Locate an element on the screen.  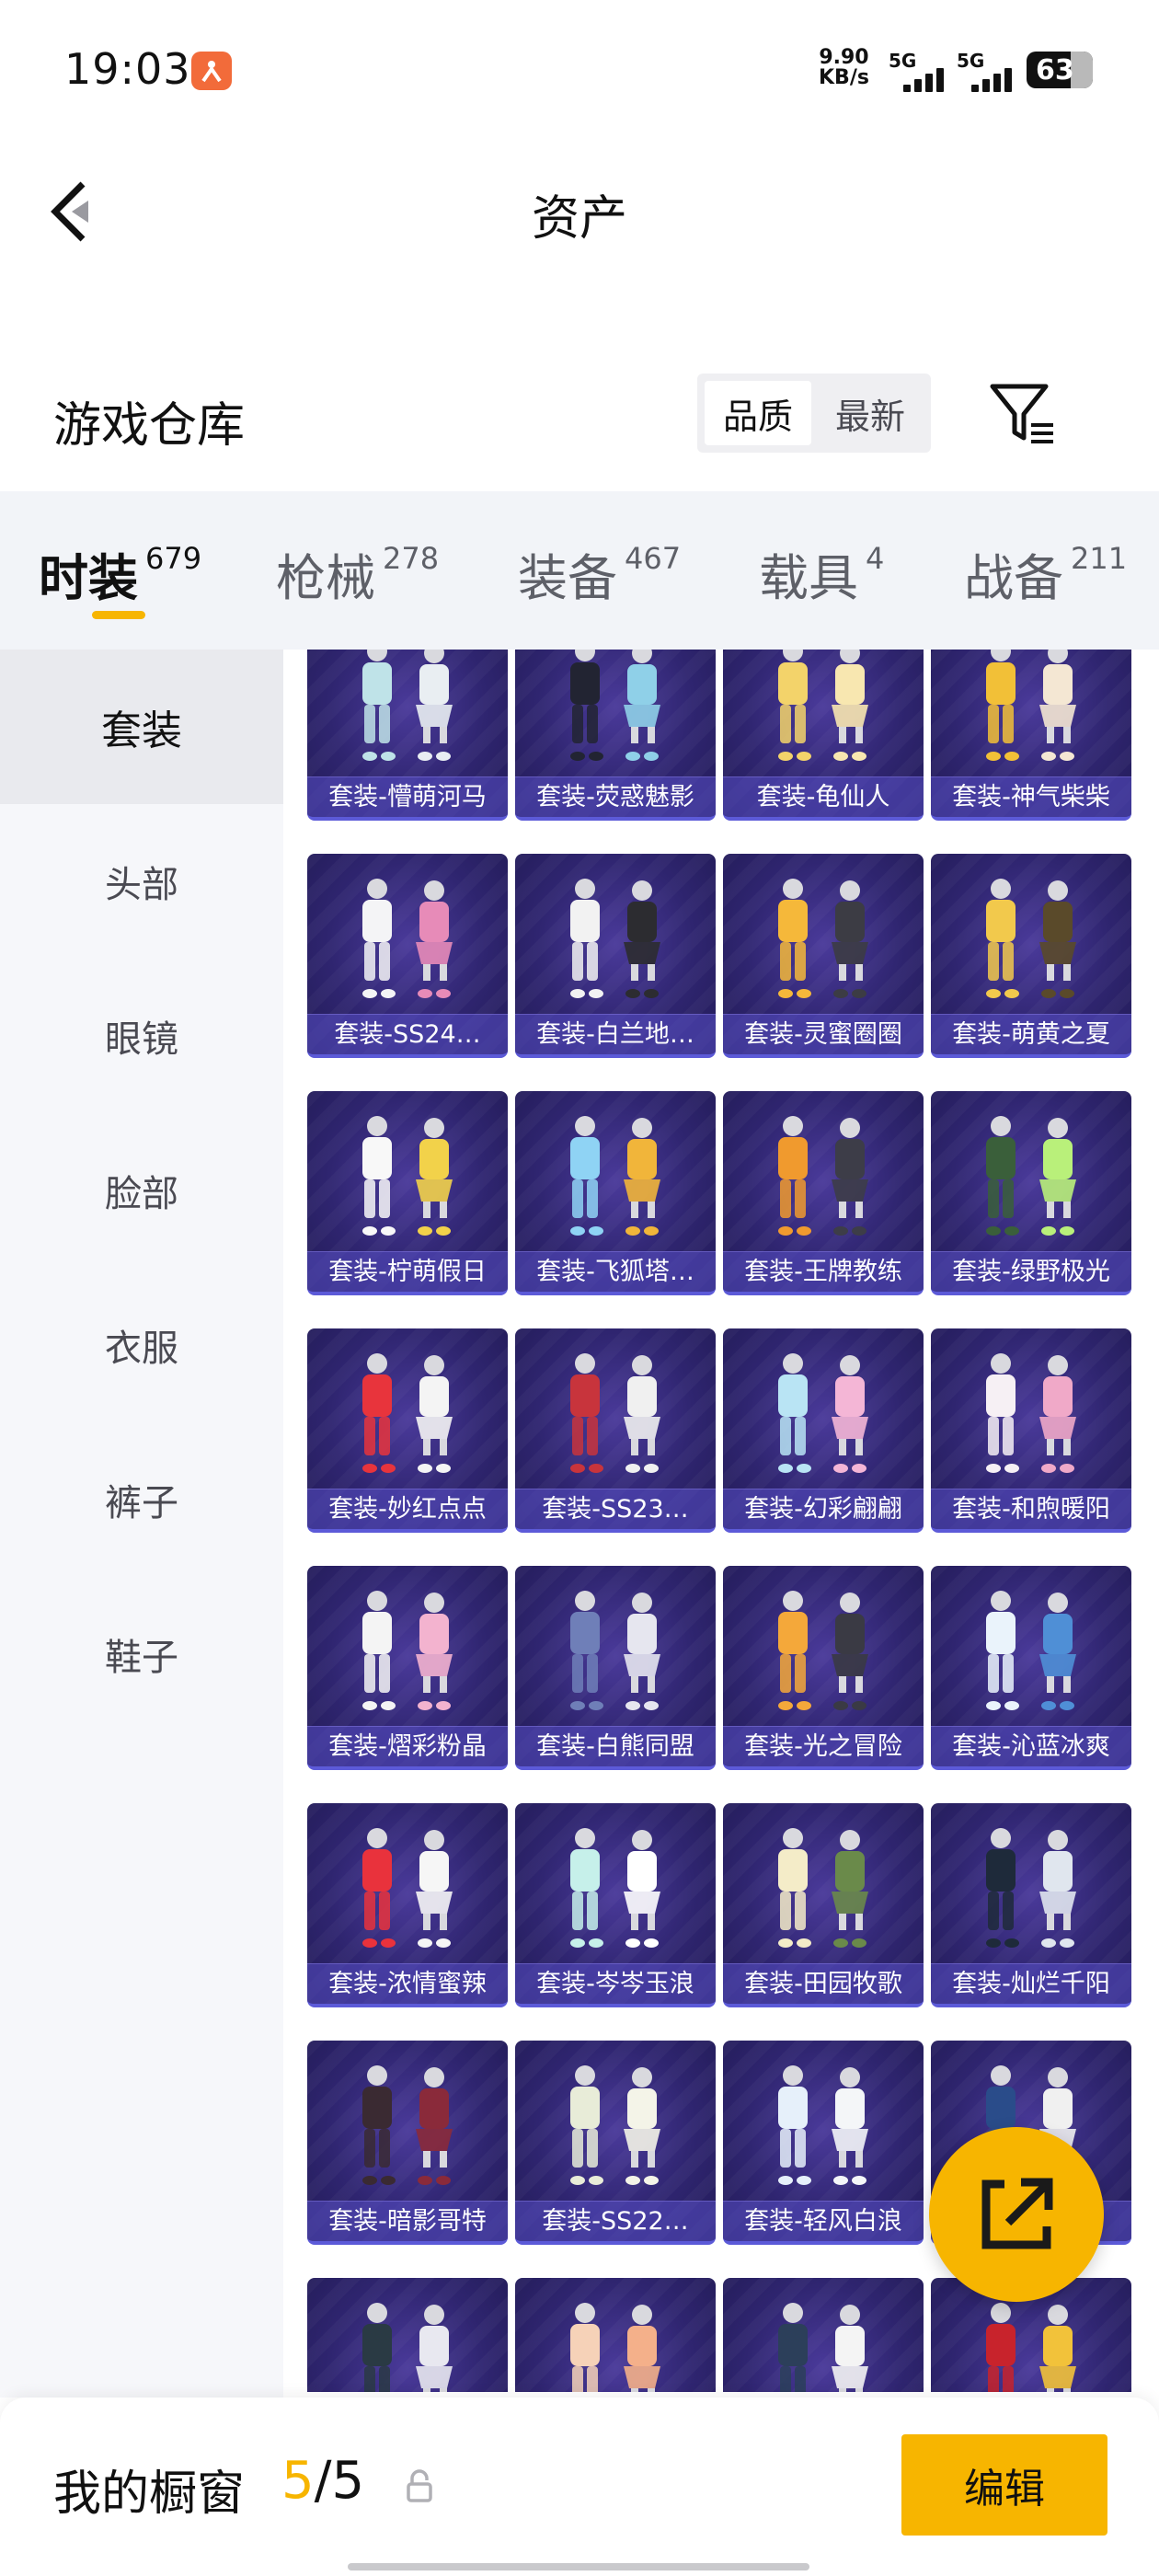
funnel-filter-icon is located at coordinates (1021, 413).